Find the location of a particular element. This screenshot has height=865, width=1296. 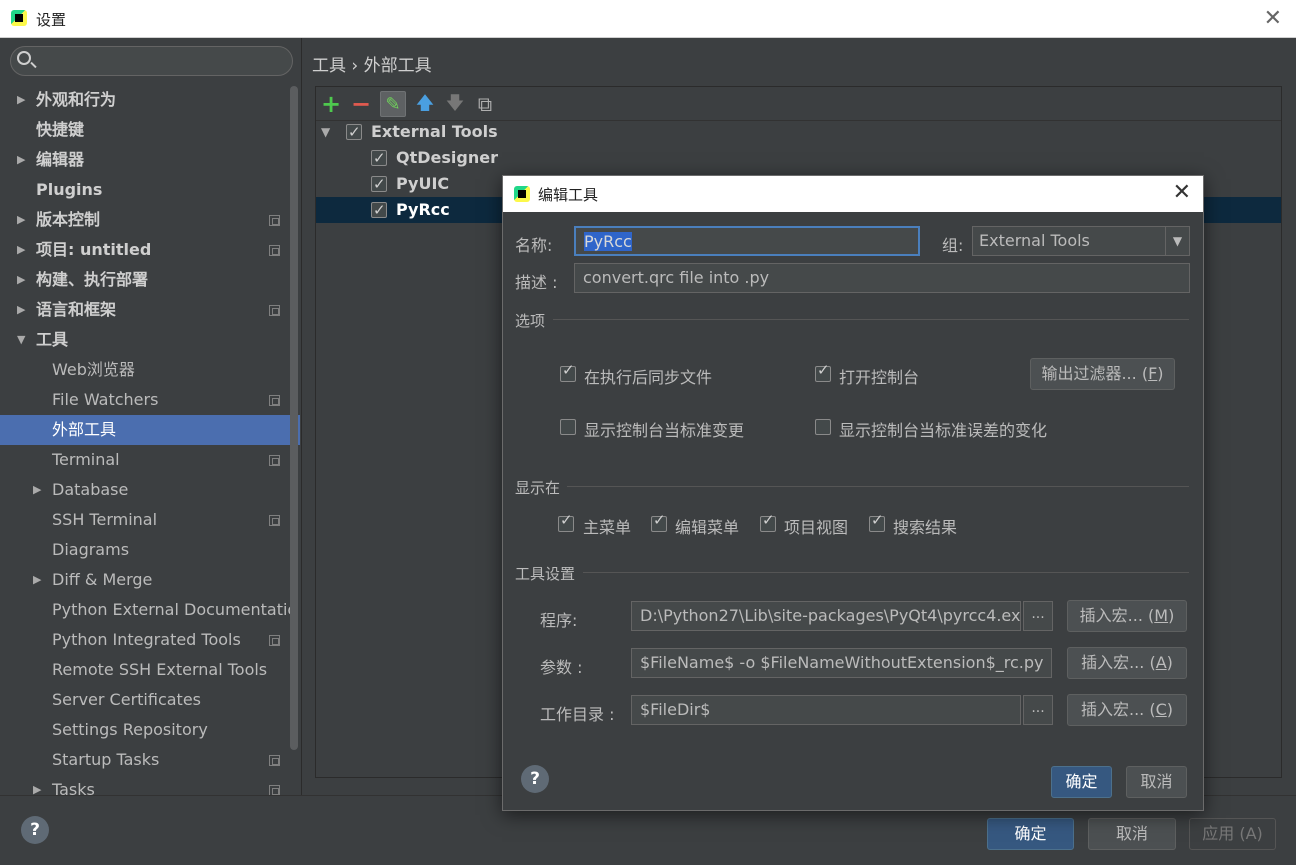

show-stdout-checkbox is located at coordinates (568, 427).